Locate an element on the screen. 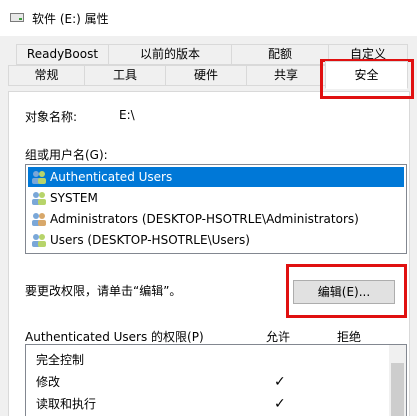 This screenshot has height=416, width=417. window-title: 软件 (E:) 属性 is located at coordinates (70, 19).